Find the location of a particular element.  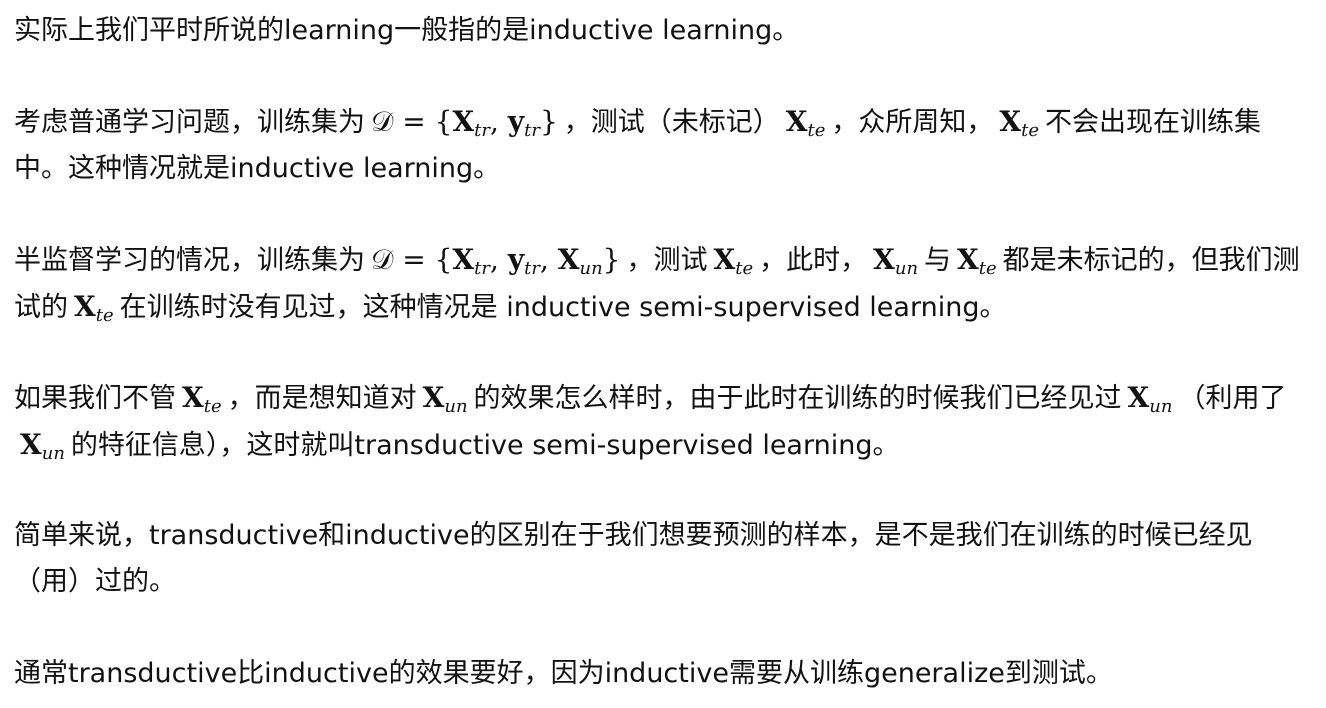

text-segment: 考虑普通学习问题，训练集为 is located at coordinates (189, 122).